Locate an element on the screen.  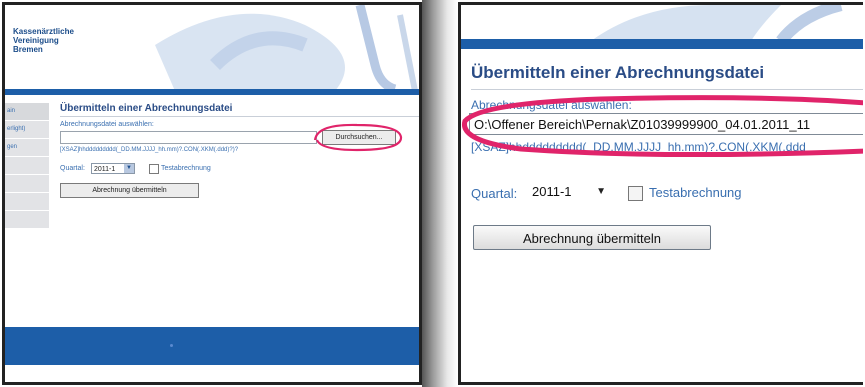
zoomed-submit-button: Abrechnung übermitteln is located at coordinates (592, 237).